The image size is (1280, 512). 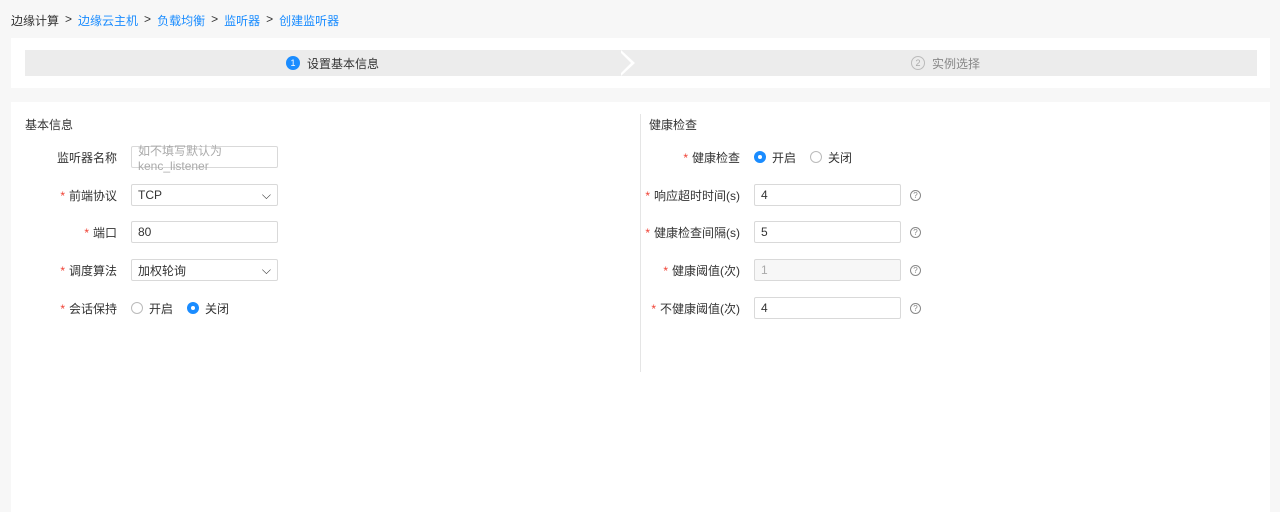 I want to click on breadcrumb-edge-computing: 边缘计算, so click(x=35, y=21).